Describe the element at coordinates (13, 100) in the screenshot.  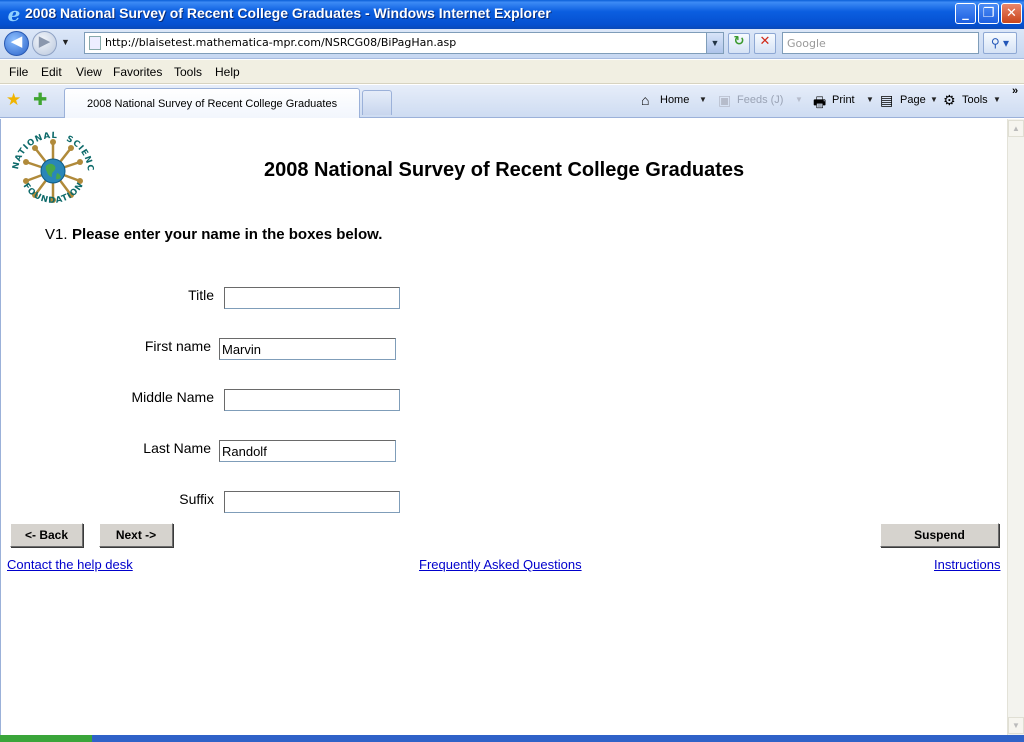
I see `favorites-star-icon: ★` at that location.